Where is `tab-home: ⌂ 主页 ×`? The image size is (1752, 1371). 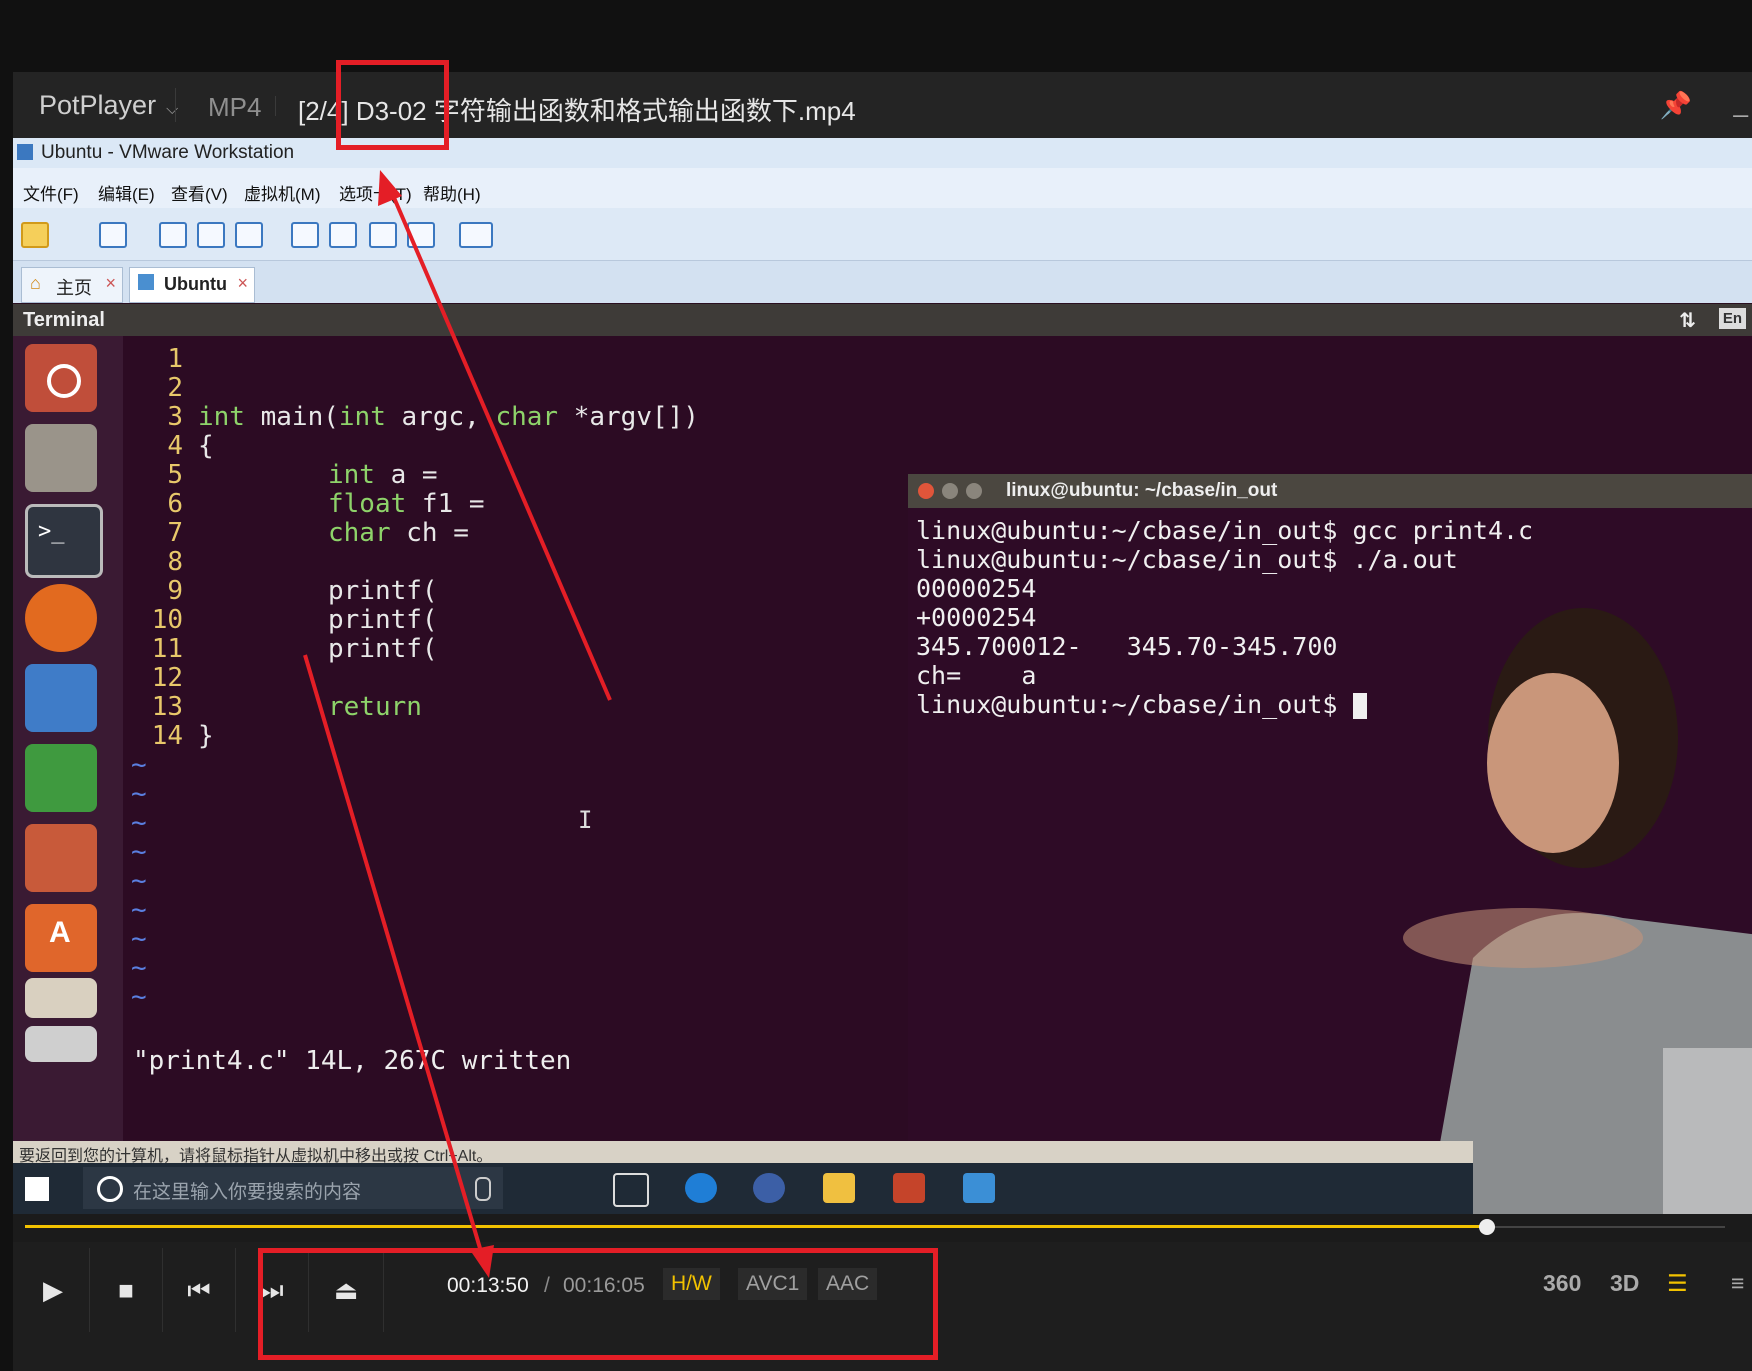
tab-home: ⌂ 主页 × is located at coordinates (72, 285).